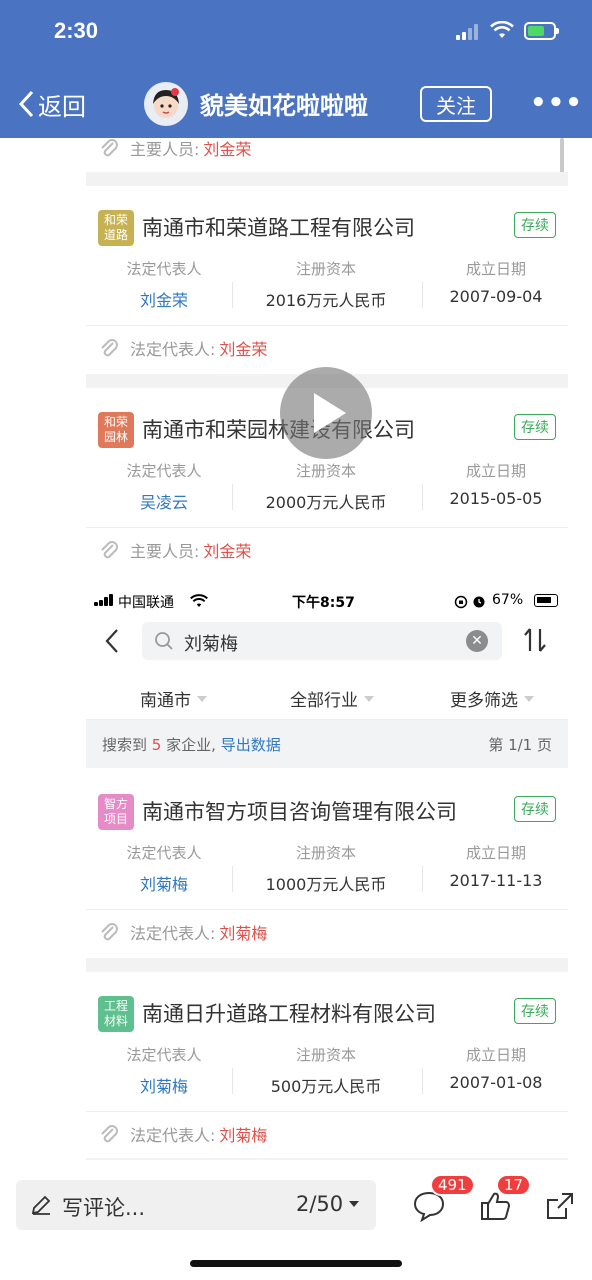 This screenshot has width=592, height=1280. What do you see at coordinates (116, 228) in the screenshot?
I see `company-logo: 和荣 道路` at bounding box center [116, 228].